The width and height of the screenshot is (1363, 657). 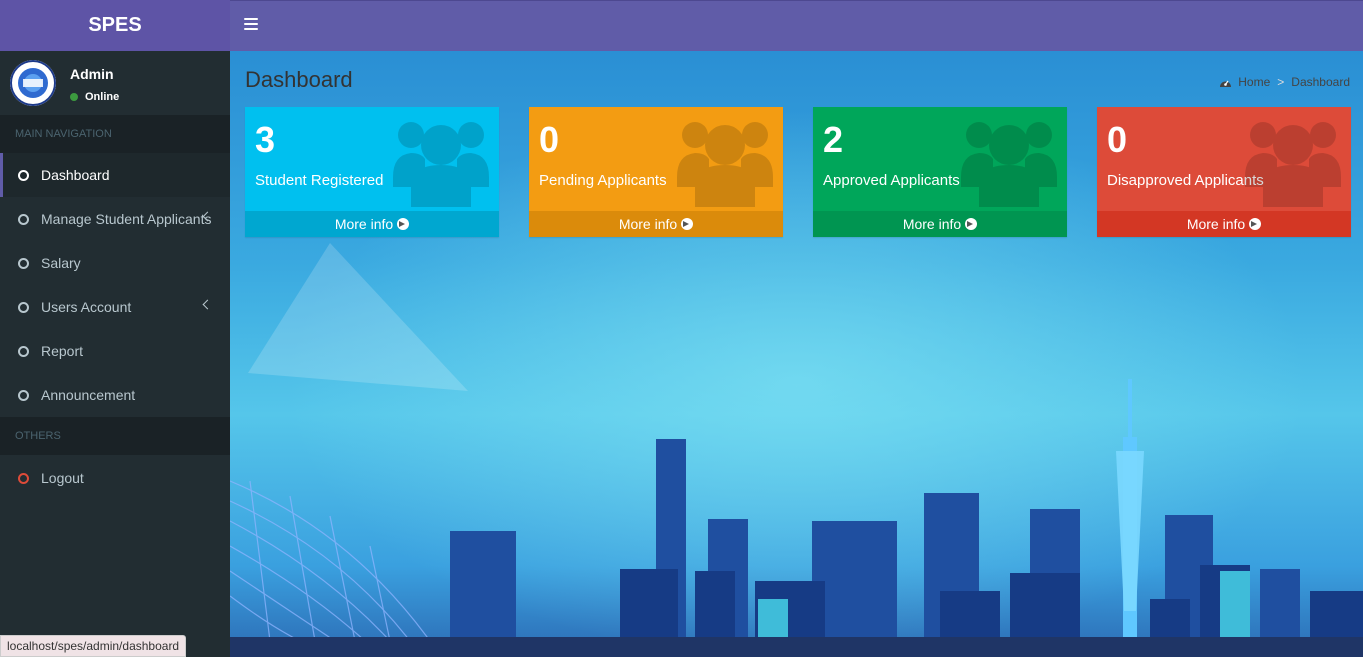 I want to click on sidebar-item-label: Manage Student Applicants, so click(x=126, y=219).